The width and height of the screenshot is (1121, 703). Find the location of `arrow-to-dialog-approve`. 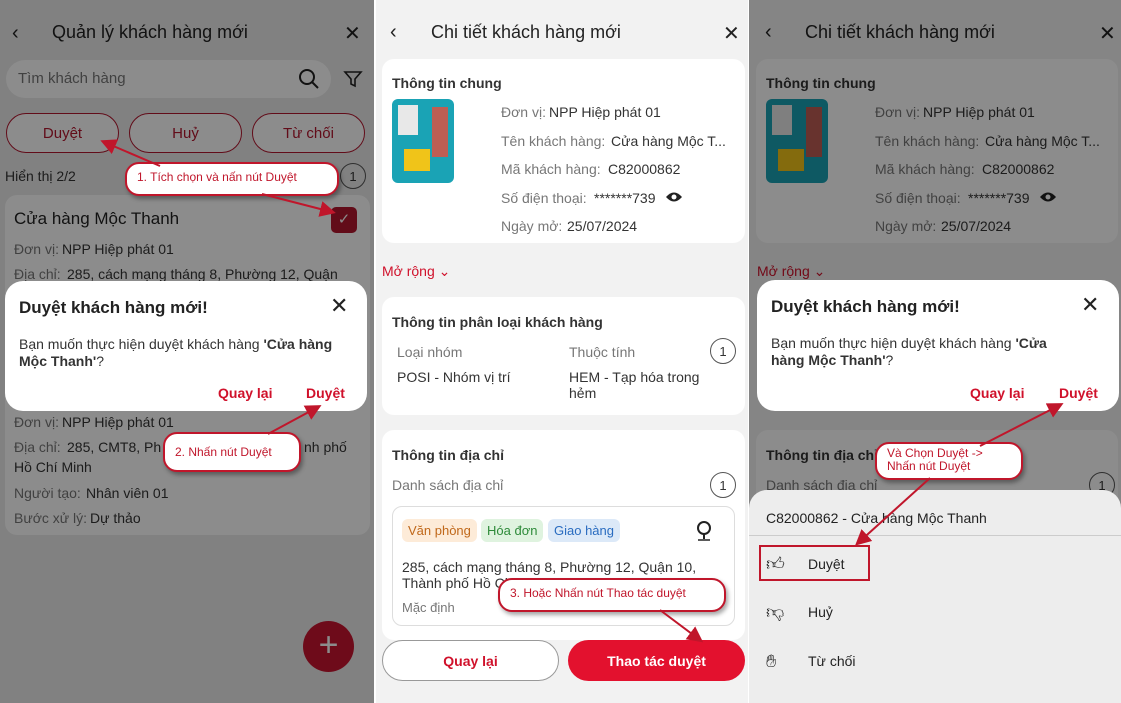

arrow-to-dialog-approve is located at coordinates (294, 420).